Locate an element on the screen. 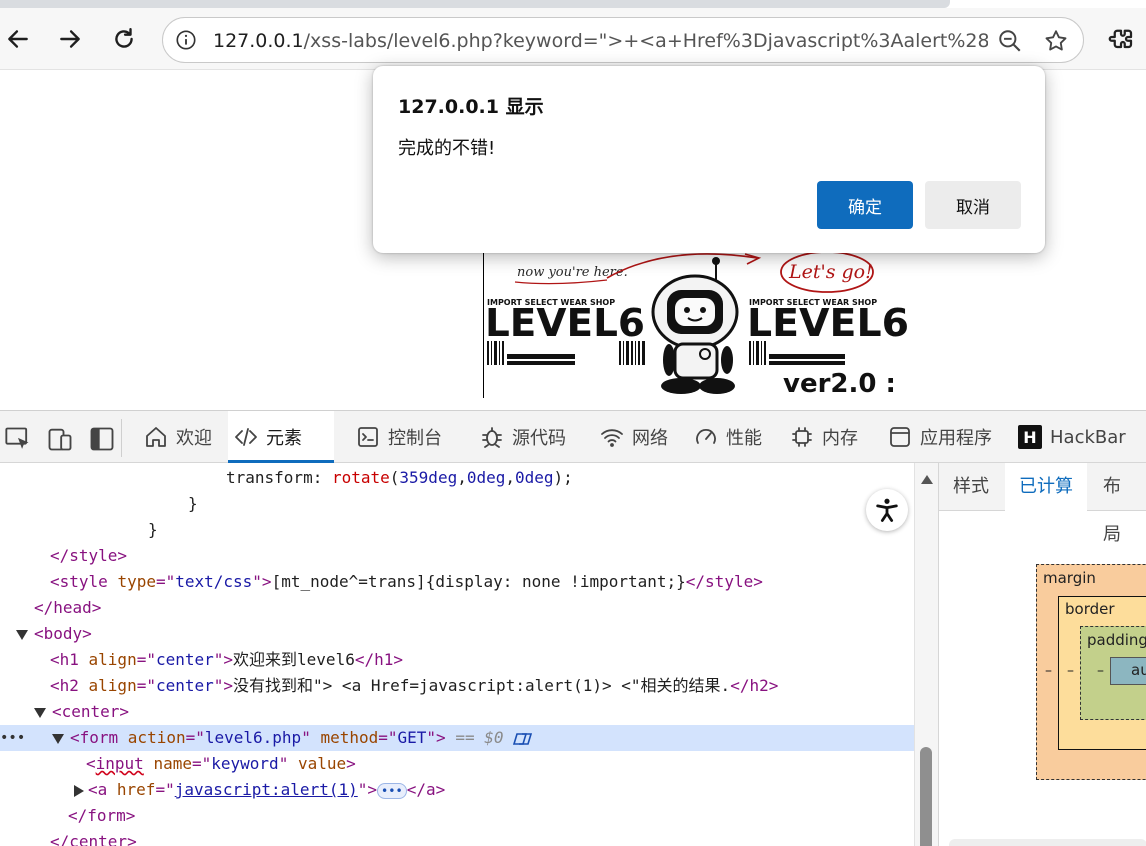 The height and width of the screenshot is (846, 1146). robot-mascot is located at coordinates (695, 325).